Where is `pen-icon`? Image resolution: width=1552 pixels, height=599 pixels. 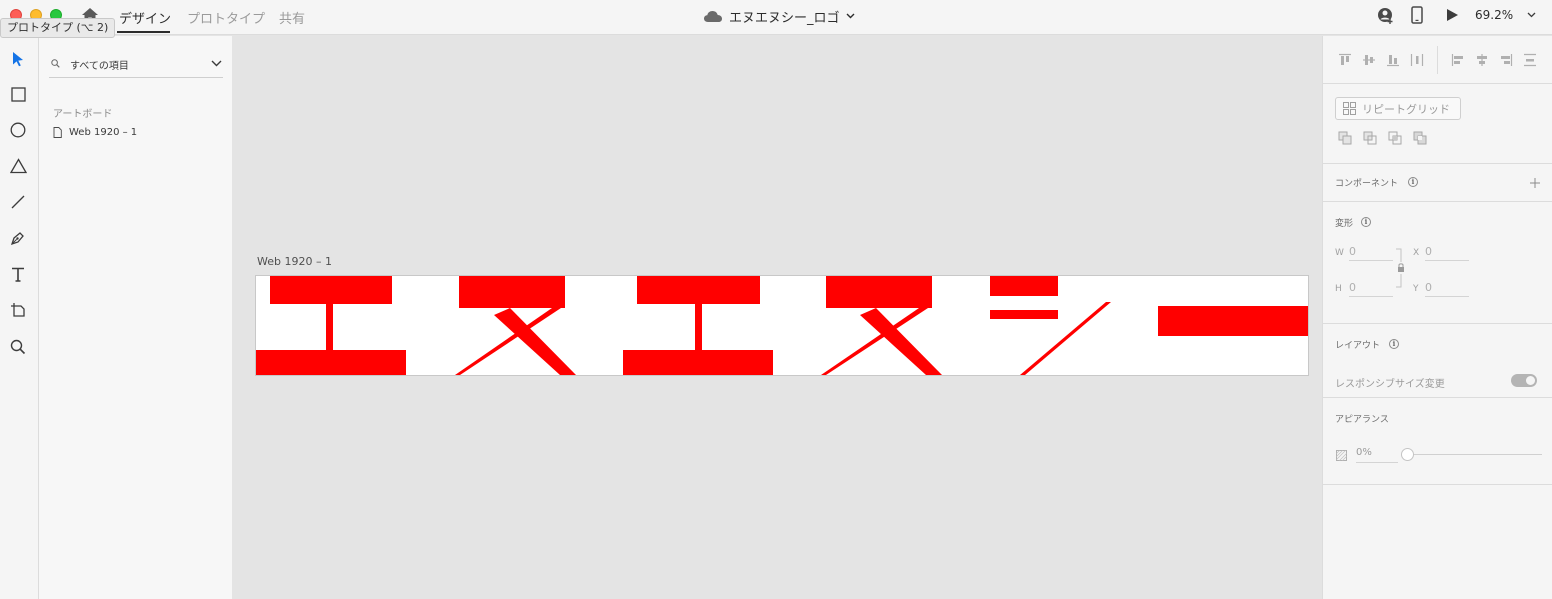
pen-icon is located at coordinates (17, 239).